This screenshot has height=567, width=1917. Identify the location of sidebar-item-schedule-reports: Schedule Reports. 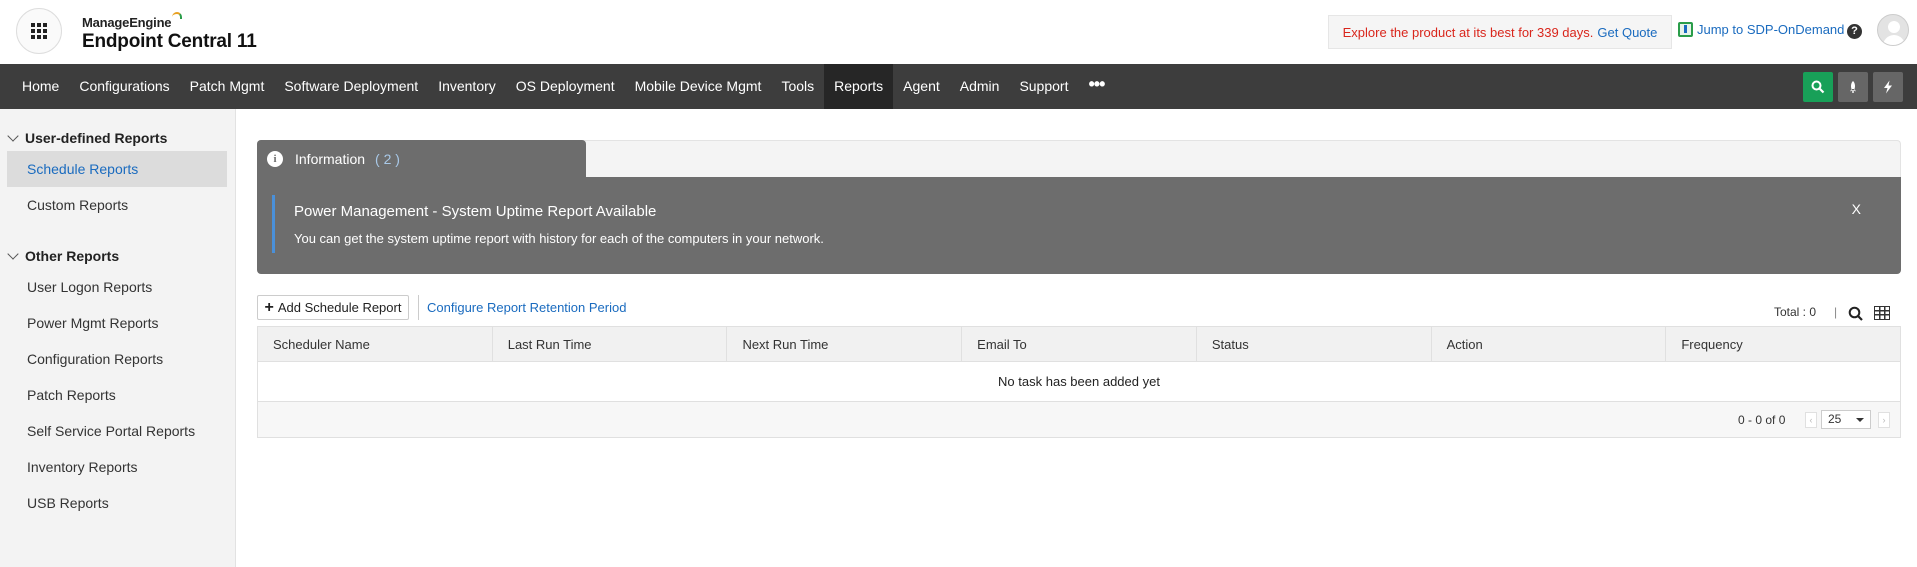
(117, 169).